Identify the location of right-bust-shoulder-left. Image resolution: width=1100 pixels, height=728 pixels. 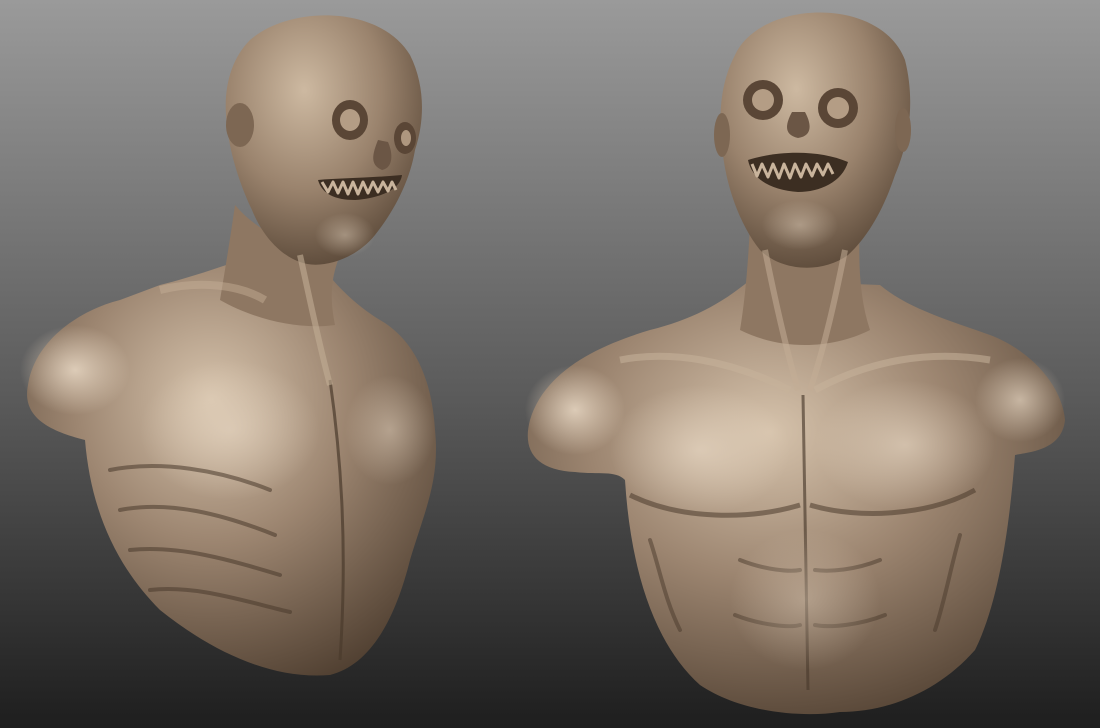
(575, 410).